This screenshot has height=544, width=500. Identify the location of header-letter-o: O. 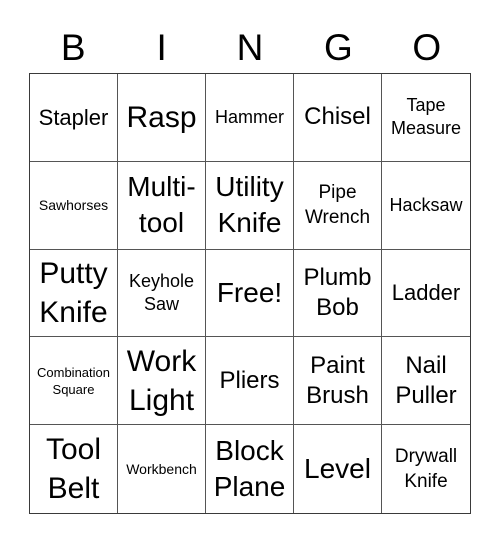
(427, 47).